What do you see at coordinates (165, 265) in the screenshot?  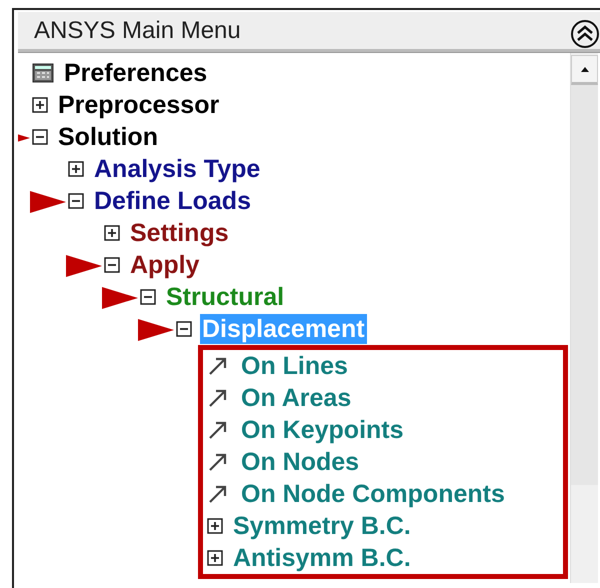 I see `tree-item: Apply` at bounding box center [165, 265].